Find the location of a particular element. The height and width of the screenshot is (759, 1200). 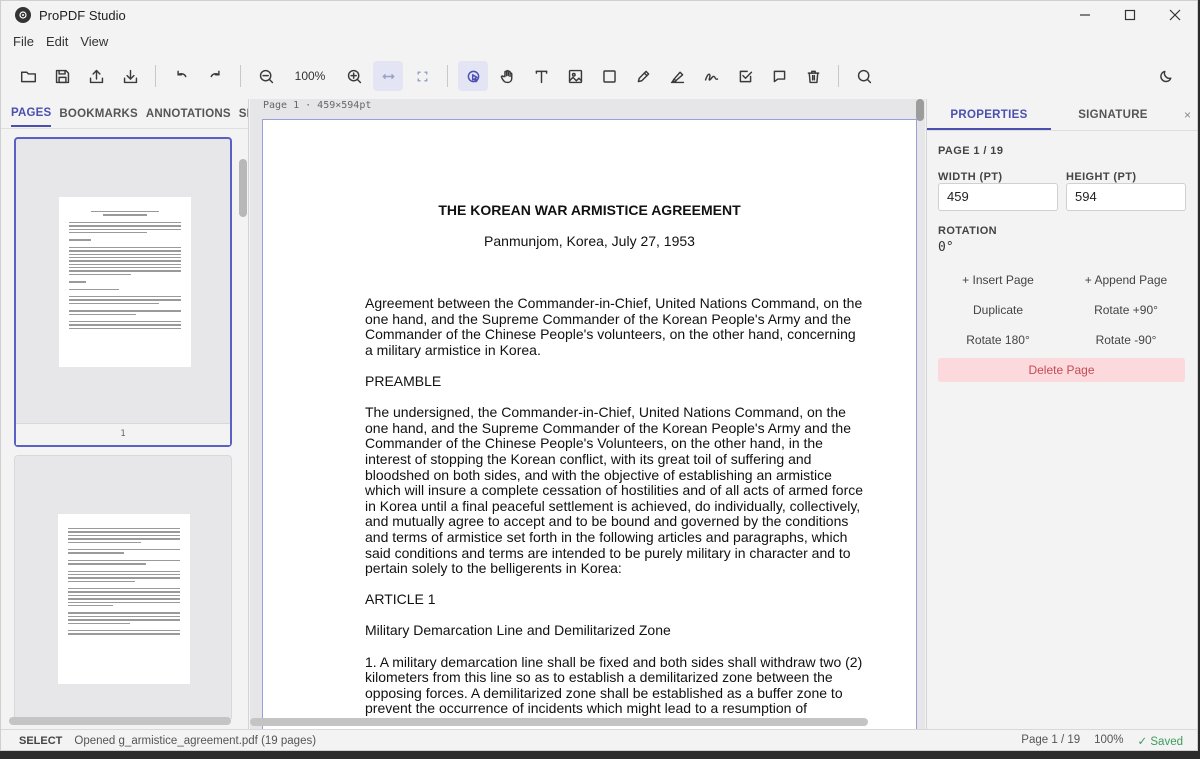

highlighter-tool-button is located at coordinates (677, 76).